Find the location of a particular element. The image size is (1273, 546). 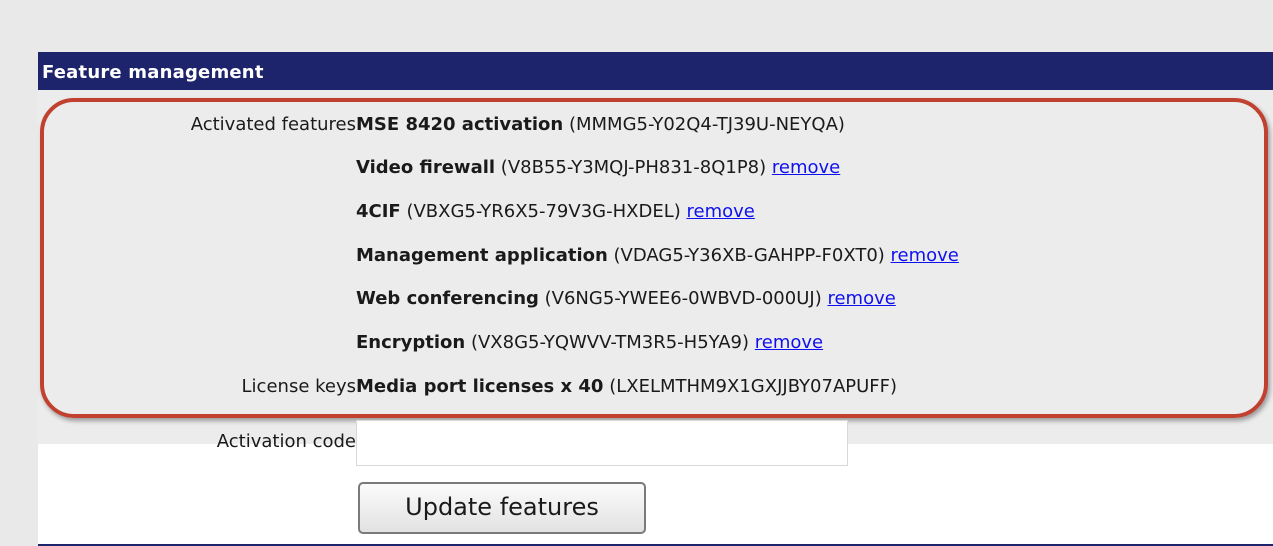

feature-name: 4CIF is located at coordinates (378, 211).